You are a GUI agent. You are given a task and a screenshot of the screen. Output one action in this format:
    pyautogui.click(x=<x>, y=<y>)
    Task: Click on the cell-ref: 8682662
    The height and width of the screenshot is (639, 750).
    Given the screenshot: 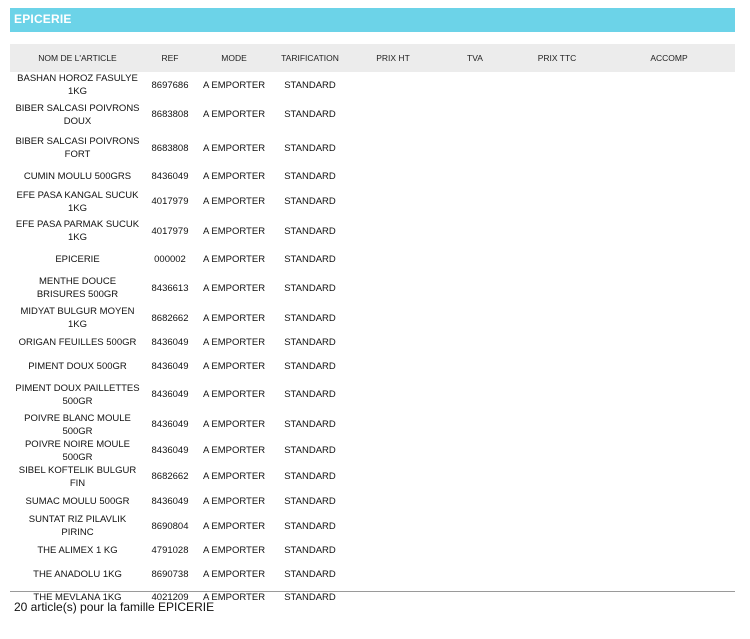 What is the action you would take?
    pyautogui.click(x=170, y=318)
    